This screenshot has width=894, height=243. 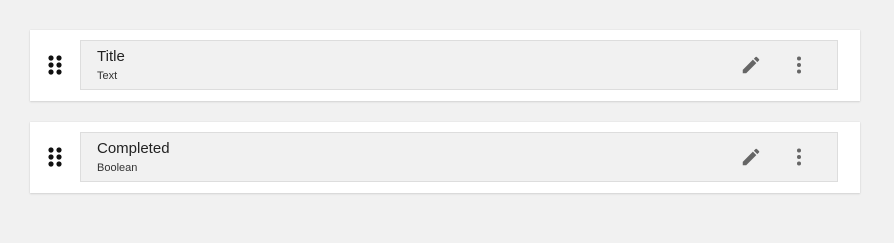 What do you see at coordinates (111, 56) in the screenshot?
I see `field-name: Title` at bounding box center [111, 56].